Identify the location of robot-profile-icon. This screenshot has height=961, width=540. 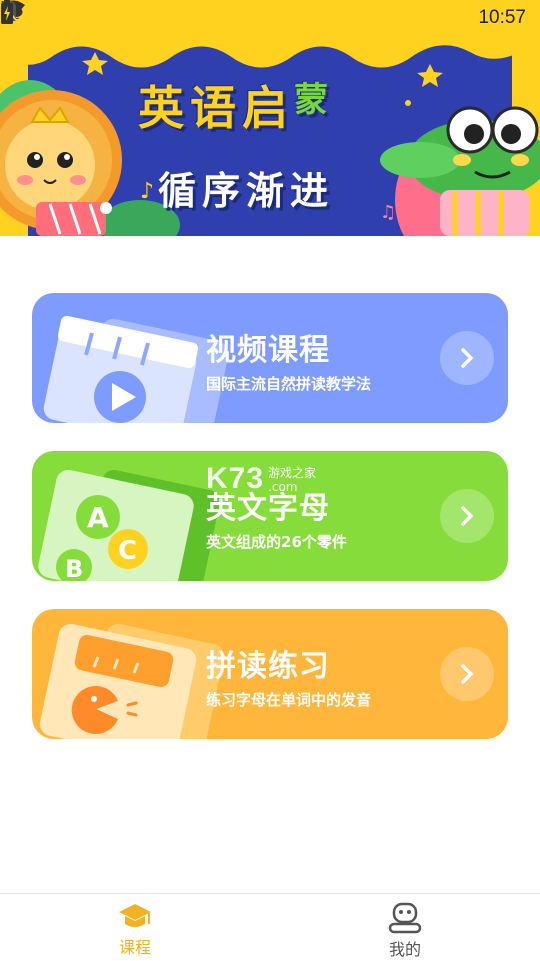
(405, 918).